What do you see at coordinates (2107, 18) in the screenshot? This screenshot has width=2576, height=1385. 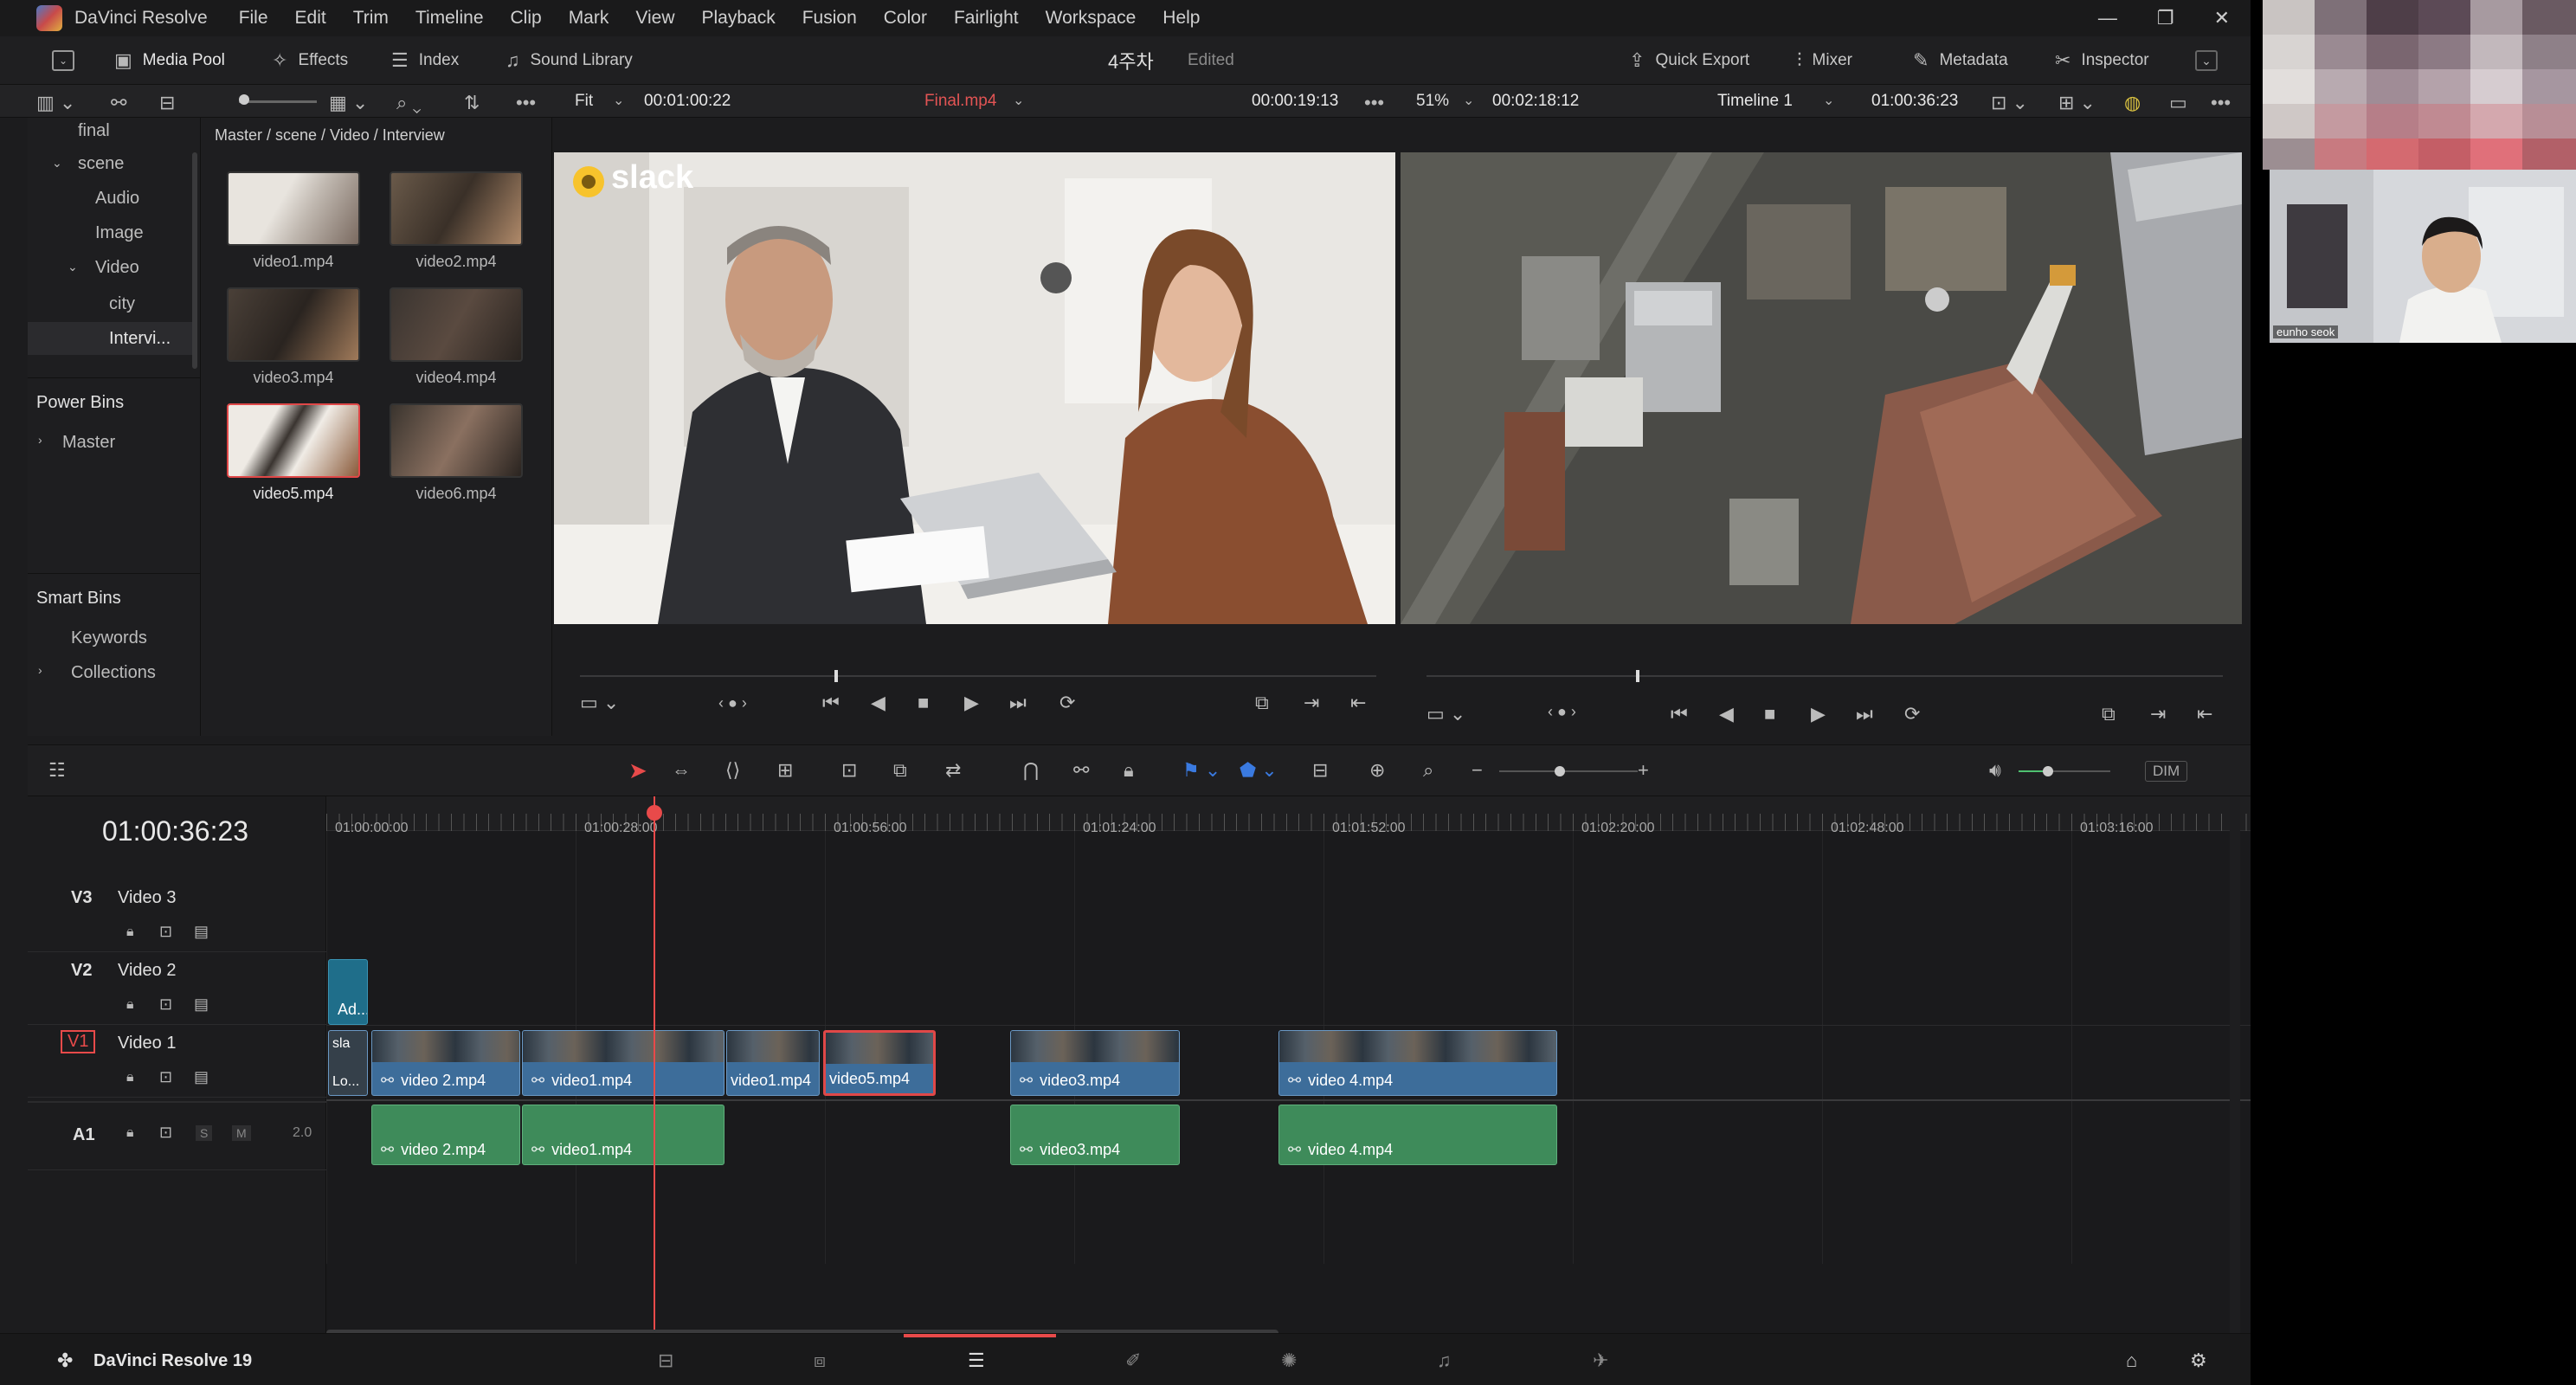 I see `minimize-icon: —` at bounding box center [2107, 18].